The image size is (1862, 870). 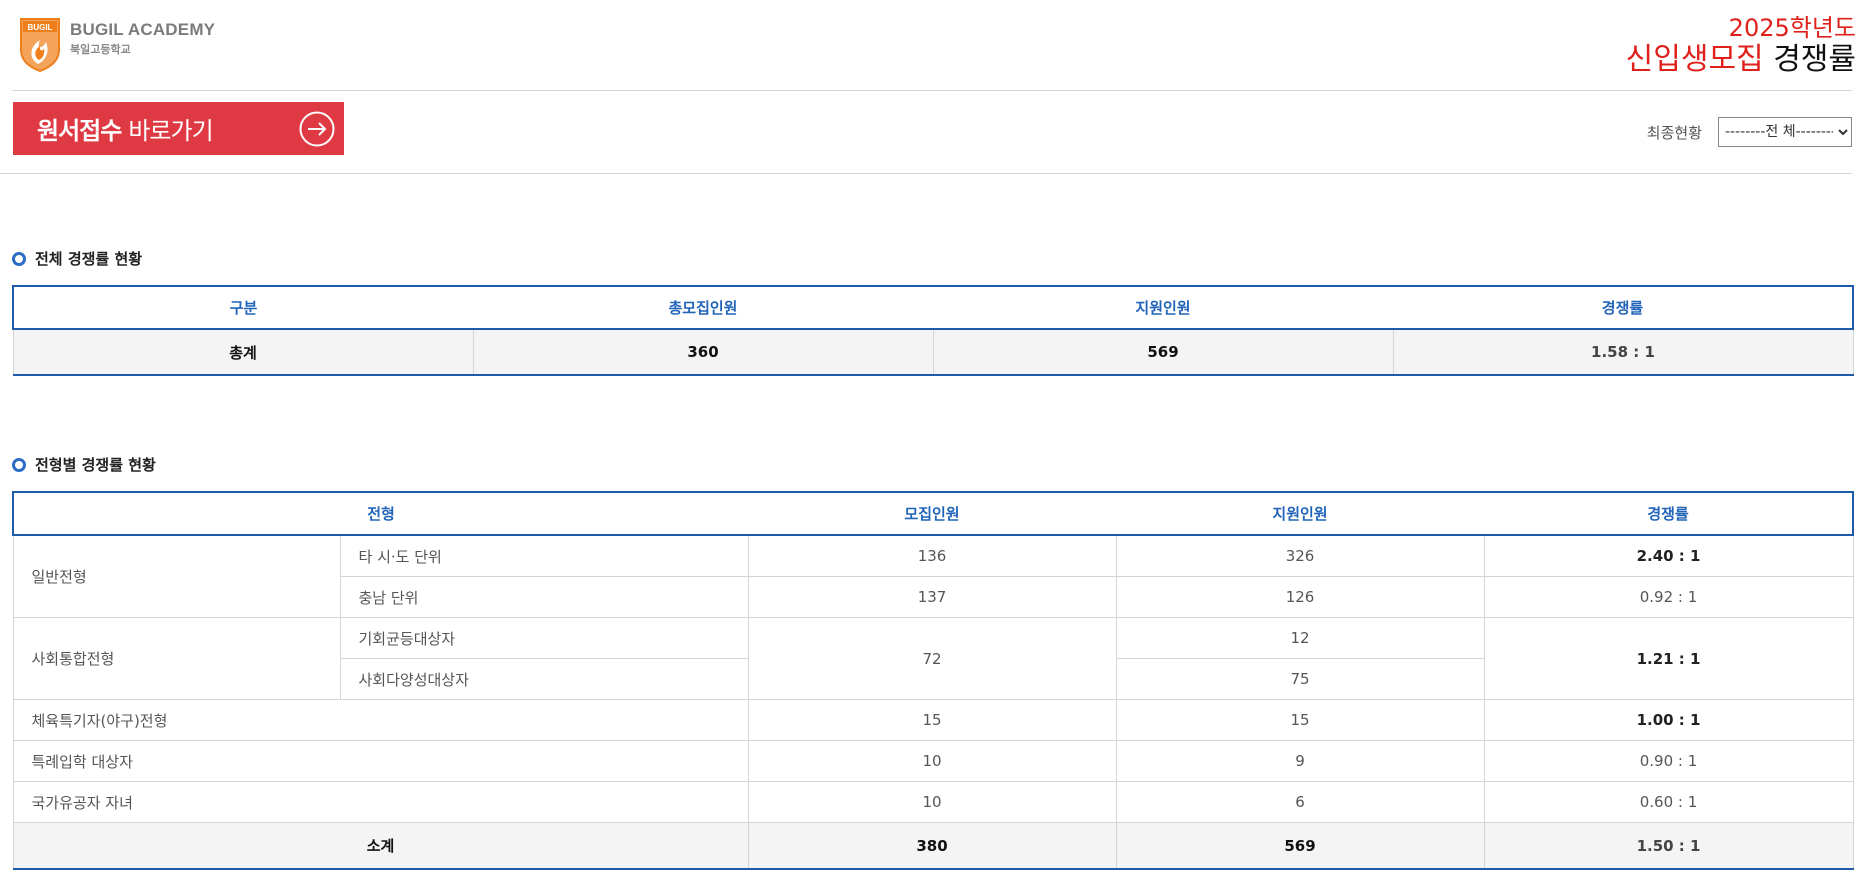 I want to click on table-row: 총계 360 569 1.58 : 1, so click(x=933, y=352).